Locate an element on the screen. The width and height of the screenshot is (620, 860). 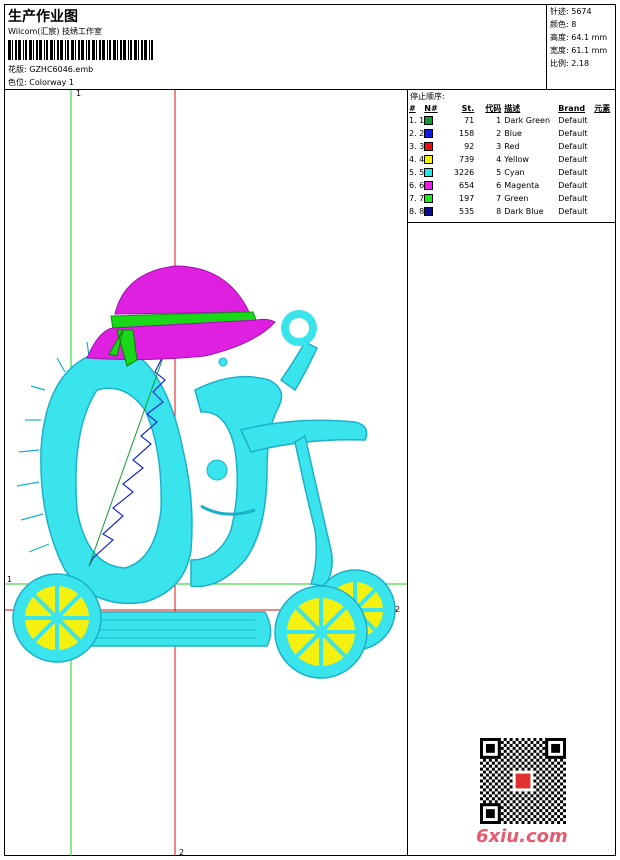
col-element: 元素 is located at coordinates (602, 108).